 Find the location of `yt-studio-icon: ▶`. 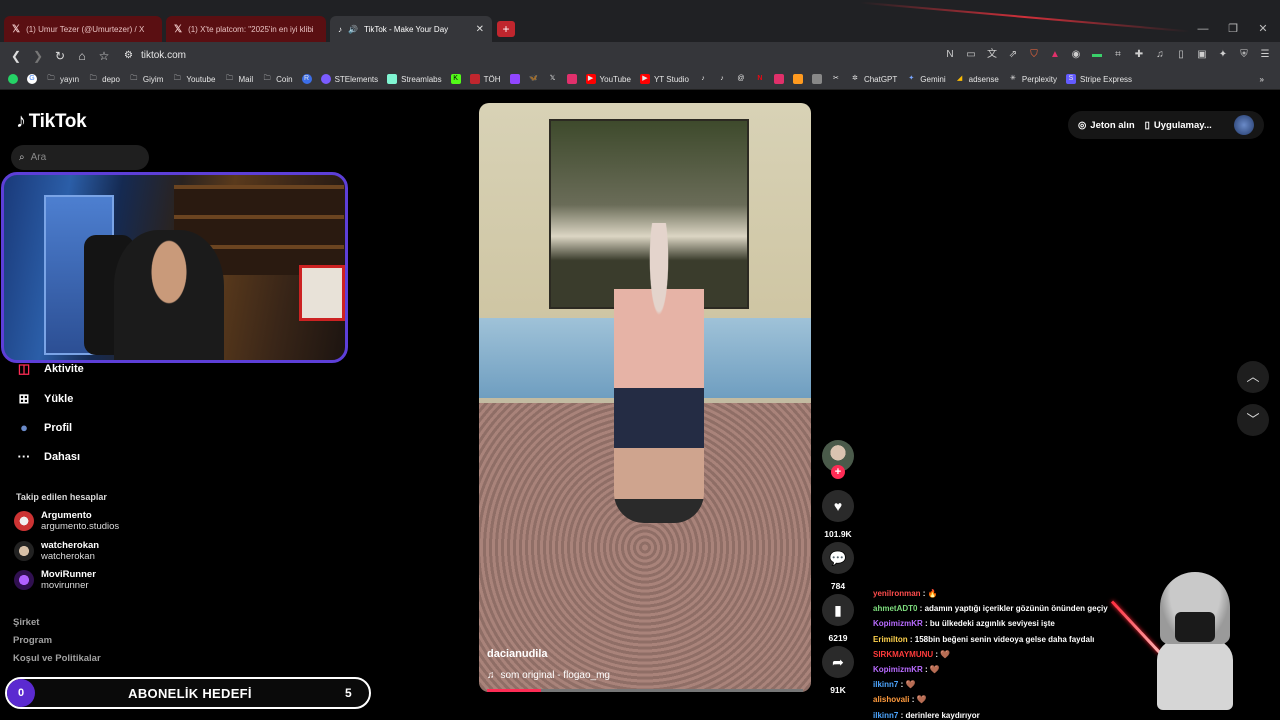

yt-studio-icon: ▶ is located at coordinates (644, 79).